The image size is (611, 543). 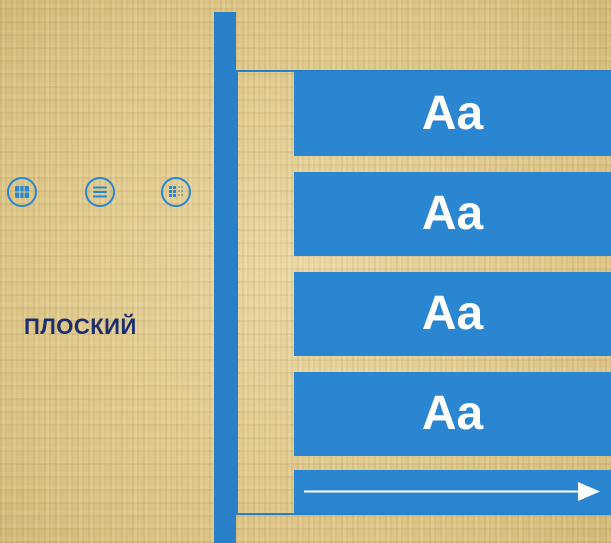 I want to click on arrow-right-icon, so click(x=452, y=491).